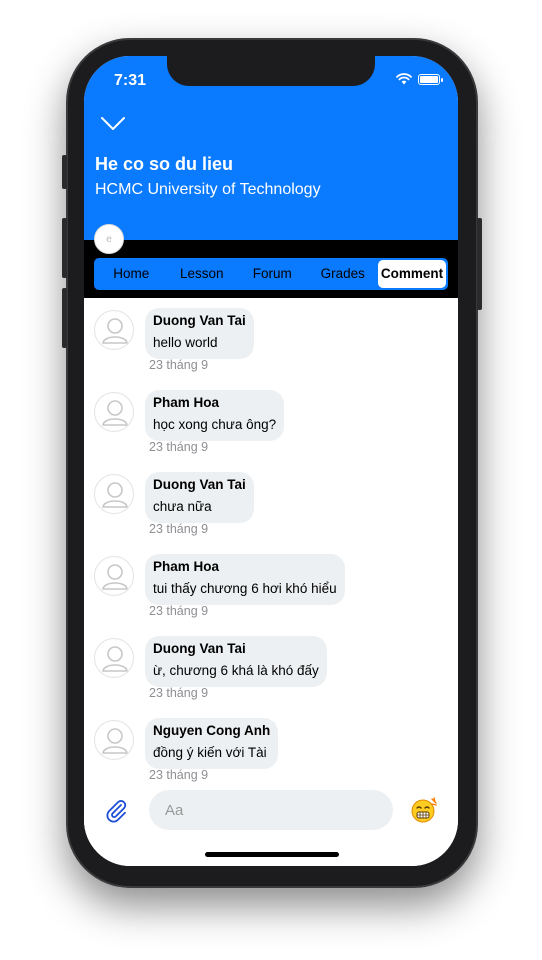  Describe the element at coordinates (131, 274) in the screenshot. I see `tab-home: Home` at that location.